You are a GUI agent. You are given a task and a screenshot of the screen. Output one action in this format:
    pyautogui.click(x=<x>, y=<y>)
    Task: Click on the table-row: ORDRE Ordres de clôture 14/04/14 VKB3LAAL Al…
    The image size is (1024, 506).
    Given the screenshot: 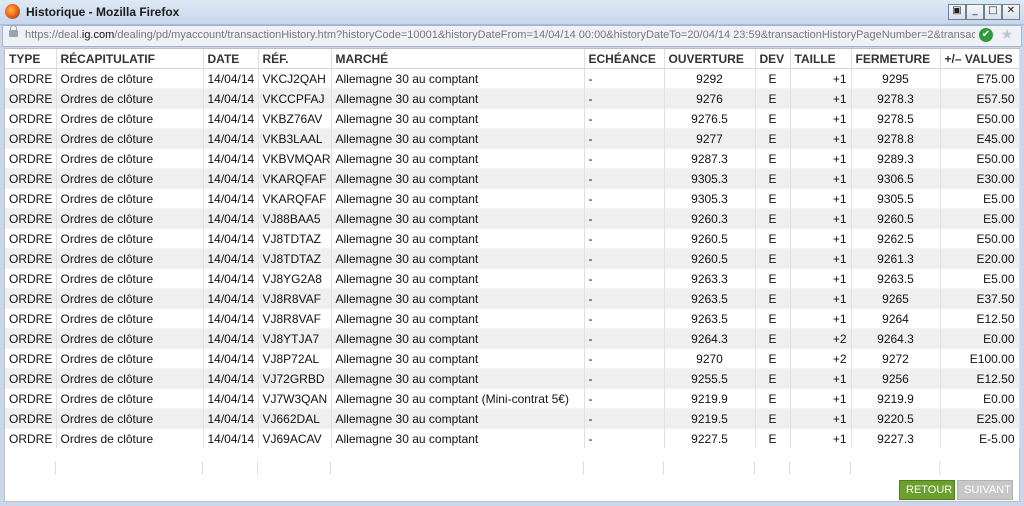 What is the action you would take?
    pyautogui.click(x=512, y=138)
    